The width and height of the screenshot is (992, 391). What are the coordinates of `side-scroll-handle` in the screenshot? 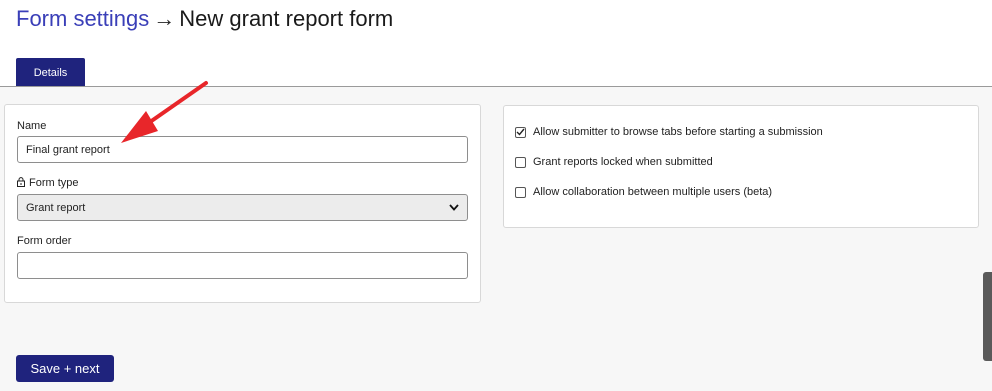 It's located at (987, 316).